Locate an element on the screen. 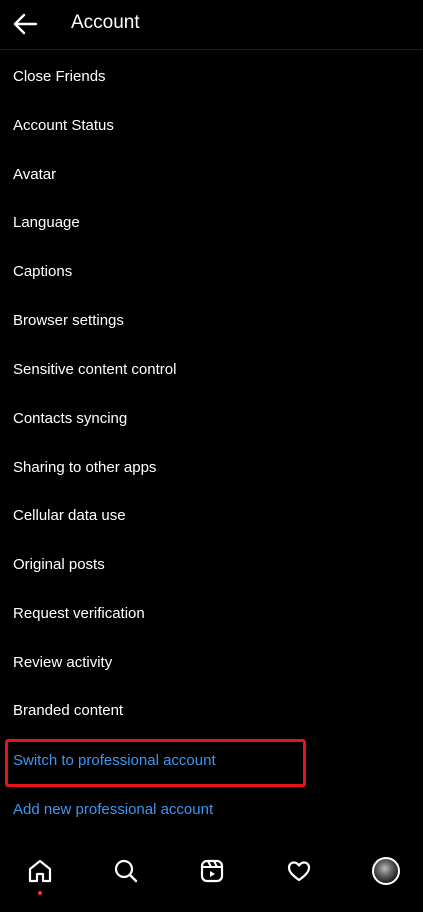  nav-search-button is located at coordinates (126, 871).